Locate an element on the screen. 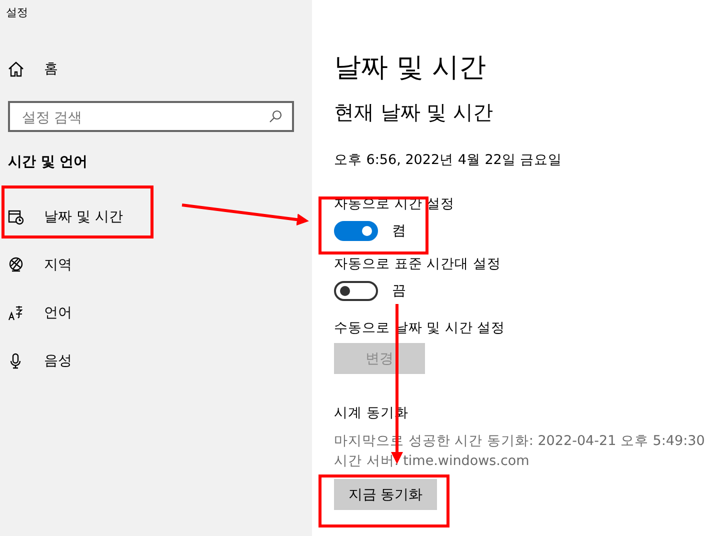 Image resolution: width=726 pixels, height=536 pixels. language-icon is located at coordinates (16, 313).